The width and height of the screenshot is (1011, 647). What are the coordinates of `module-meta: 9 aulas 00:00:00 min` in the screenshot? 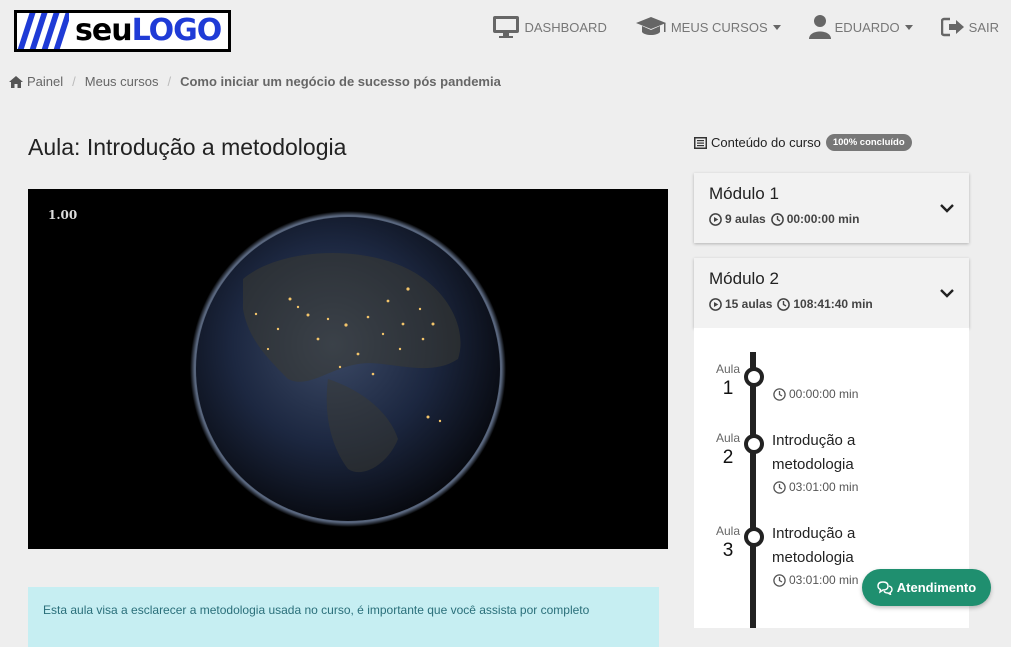 It's located at (831, 219).